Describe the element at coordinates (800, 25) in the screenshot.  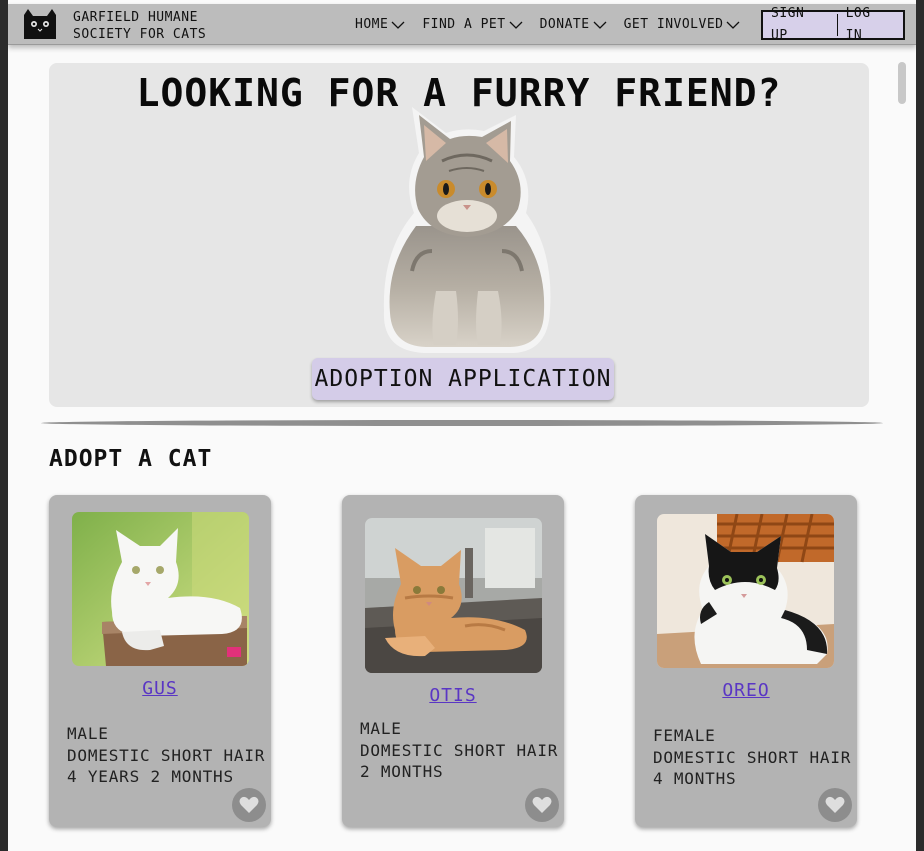
I see `sign-up-button: SIGN UP` at that location.